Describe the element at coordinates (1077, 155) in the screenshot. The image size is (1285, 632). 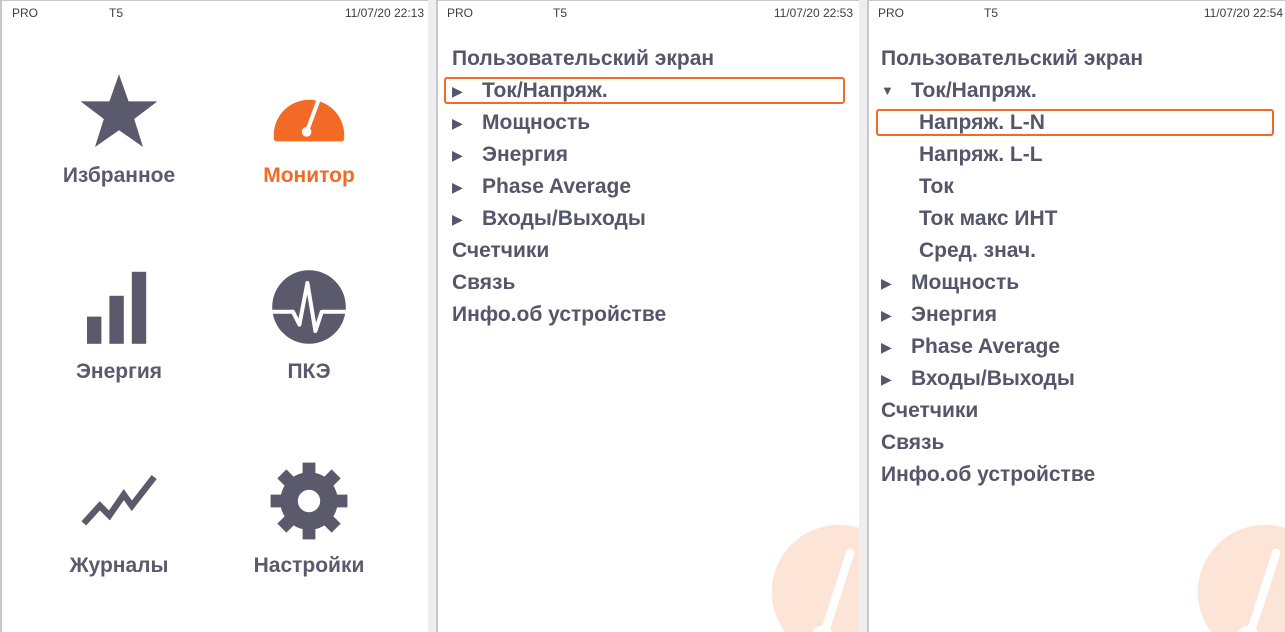
I see `submenu-item-voltage-ll: Напряж. L-L` at that location.